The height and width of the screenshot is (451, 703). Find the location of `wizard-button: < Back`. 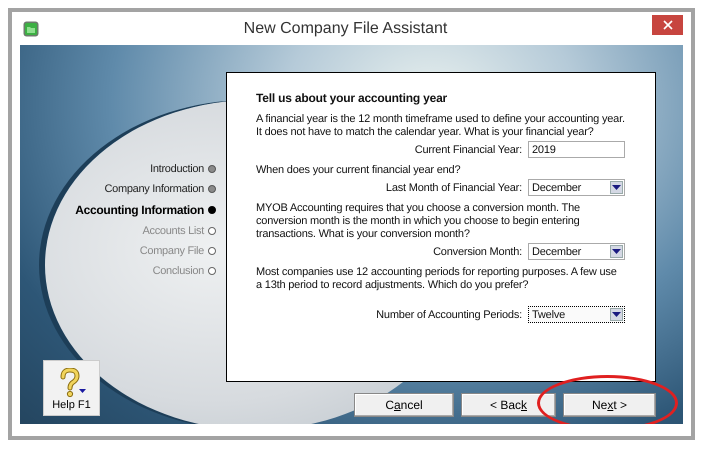

wizard-button: < Back is located at coordinates (508, 405).